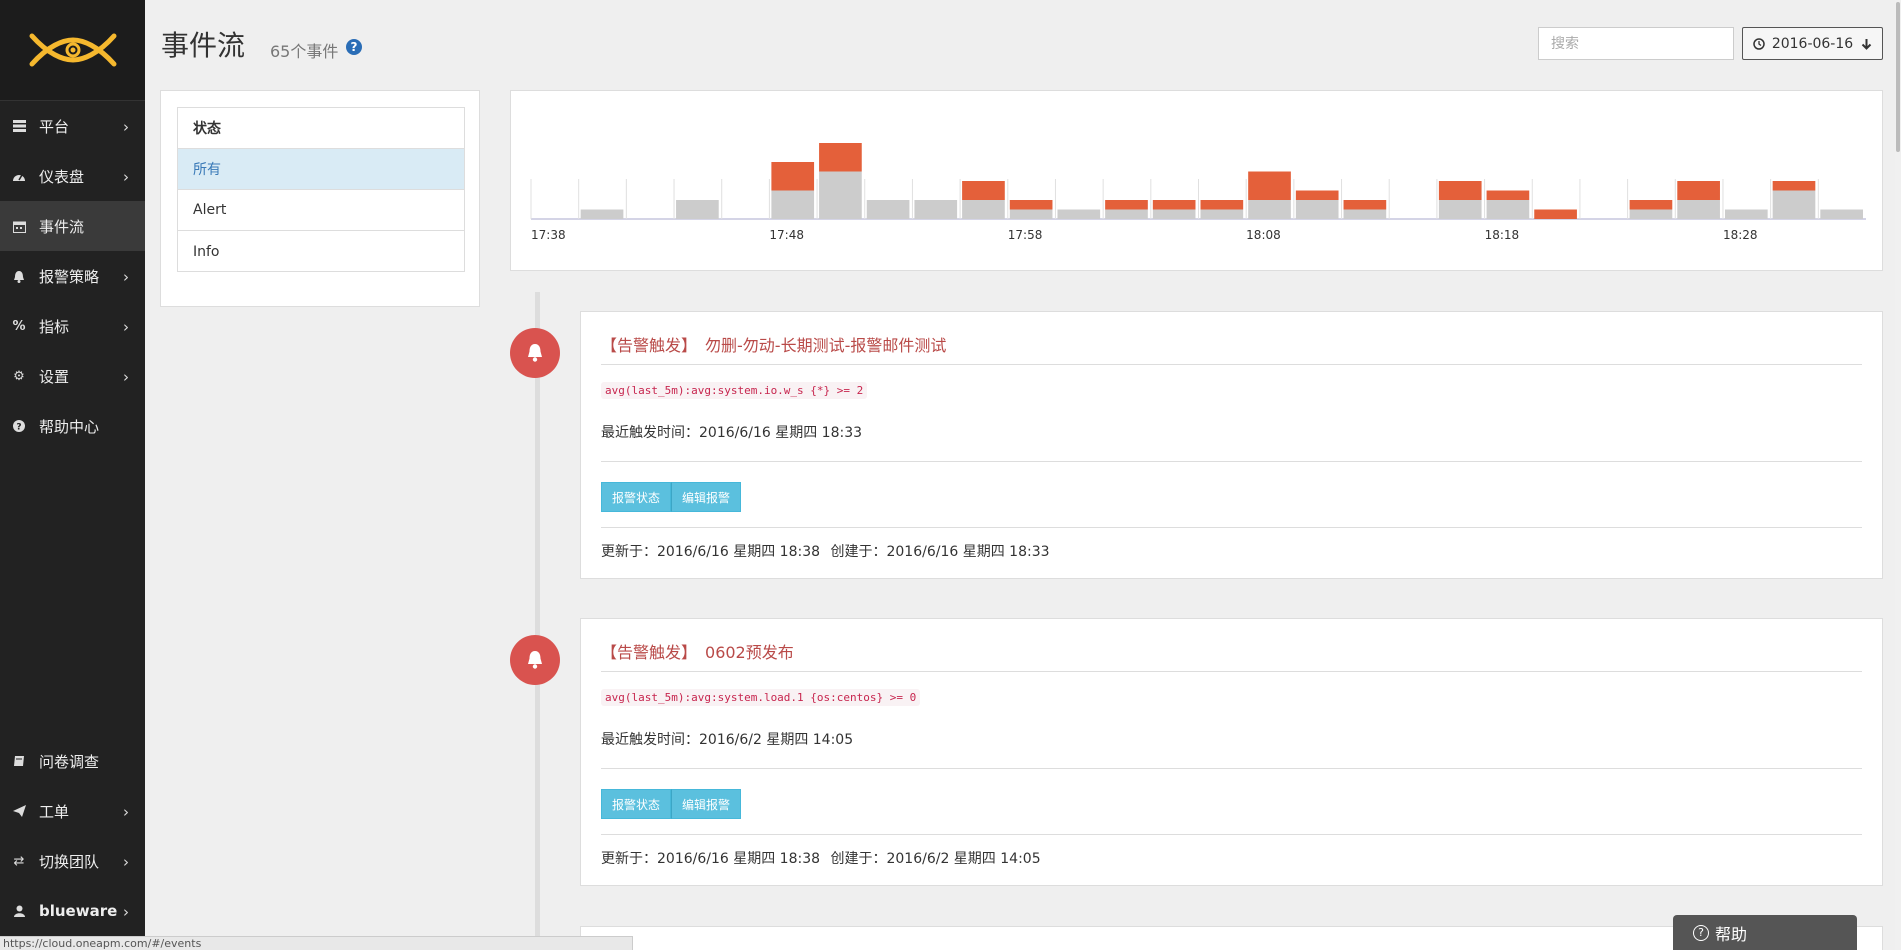 Image resolution: width=1901 pixels, height=950 pixels. What do you see at coordinates (72, 126) in the screenshot?
I see `sidebar-item-platform: 平台 ›` at bounding box center [72, 126].